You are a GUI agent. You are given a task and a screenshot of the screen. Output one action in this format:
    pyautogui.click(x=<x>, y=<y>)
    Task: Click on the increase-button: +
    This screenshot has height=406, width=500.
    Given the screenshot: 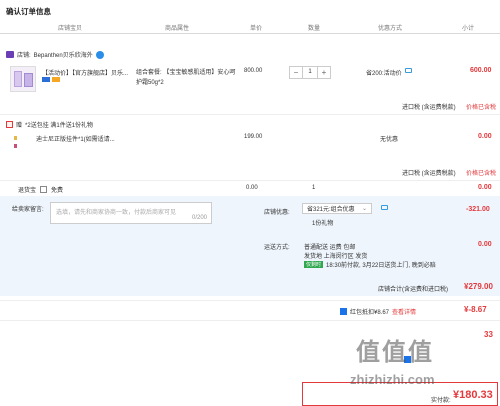 What is the action you would take?
    pyautogui.click(x=324, y=72)
    